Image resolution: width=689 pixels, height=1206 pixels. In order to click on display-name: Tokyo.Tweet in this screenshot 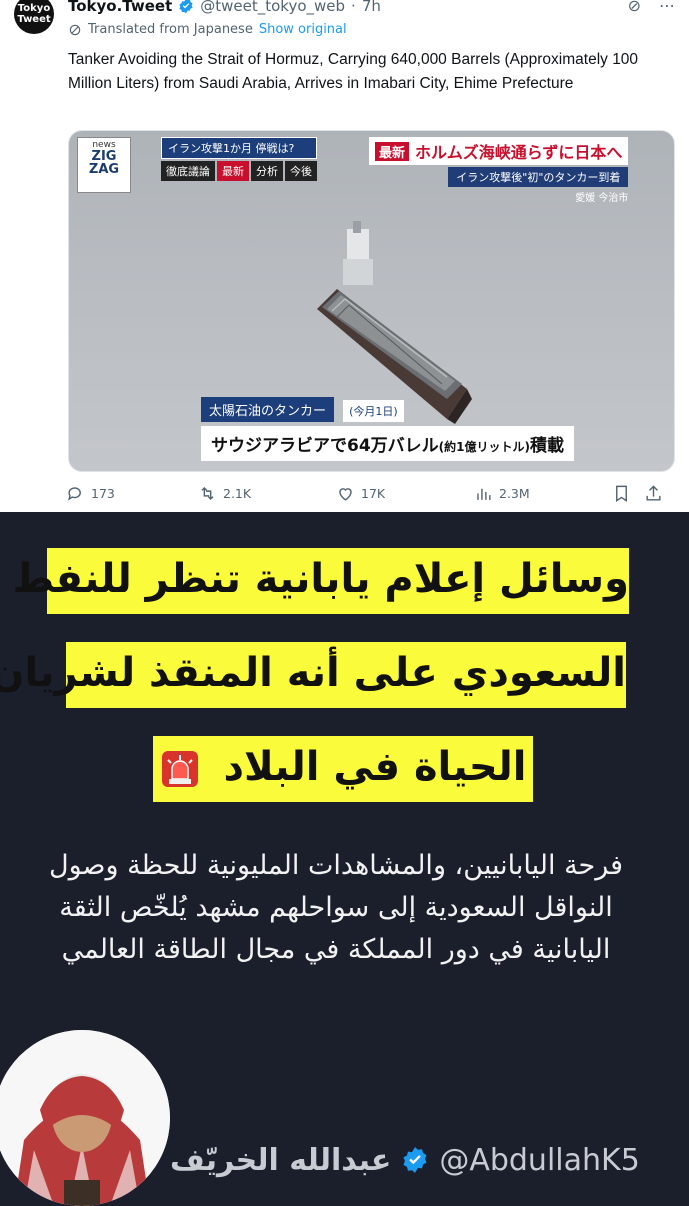, I will do `click(120, 7)`.